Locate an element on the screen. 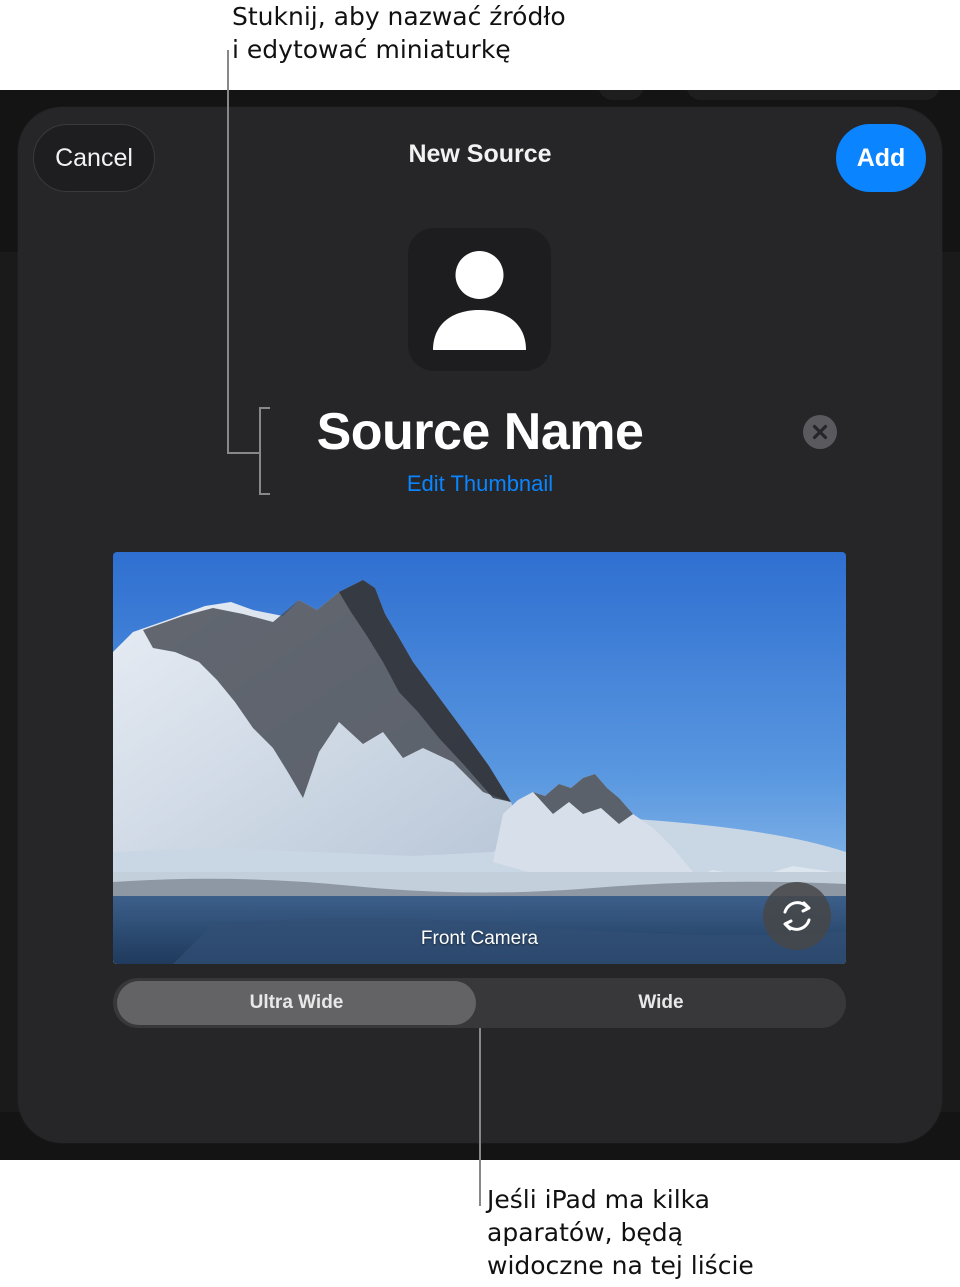 The width and height of the screenshot is (960, 1287). annotation-top-line-2: i edytować miniaturkę is located at coordinates (371, 49).